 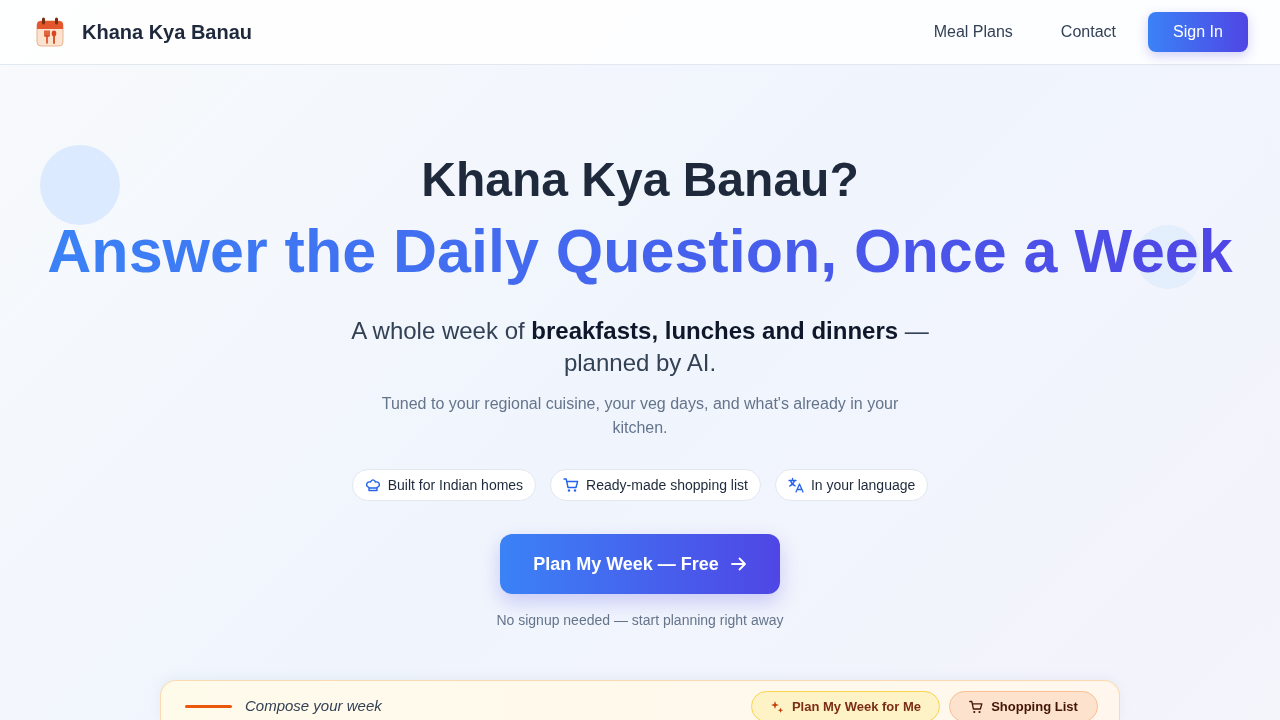 I want to click on hero-title: Khana Kya Banau?, so click(x=640, y=180).